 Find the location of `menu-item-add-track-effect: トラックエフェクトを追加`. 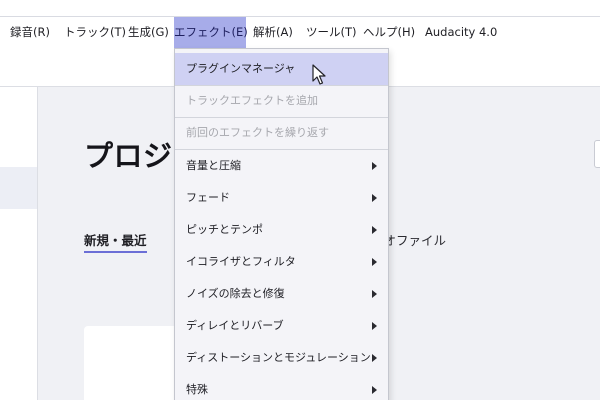

menu-item-add-track-effect: トラックエフェクトを追加 is located at coordinates (281, 101).